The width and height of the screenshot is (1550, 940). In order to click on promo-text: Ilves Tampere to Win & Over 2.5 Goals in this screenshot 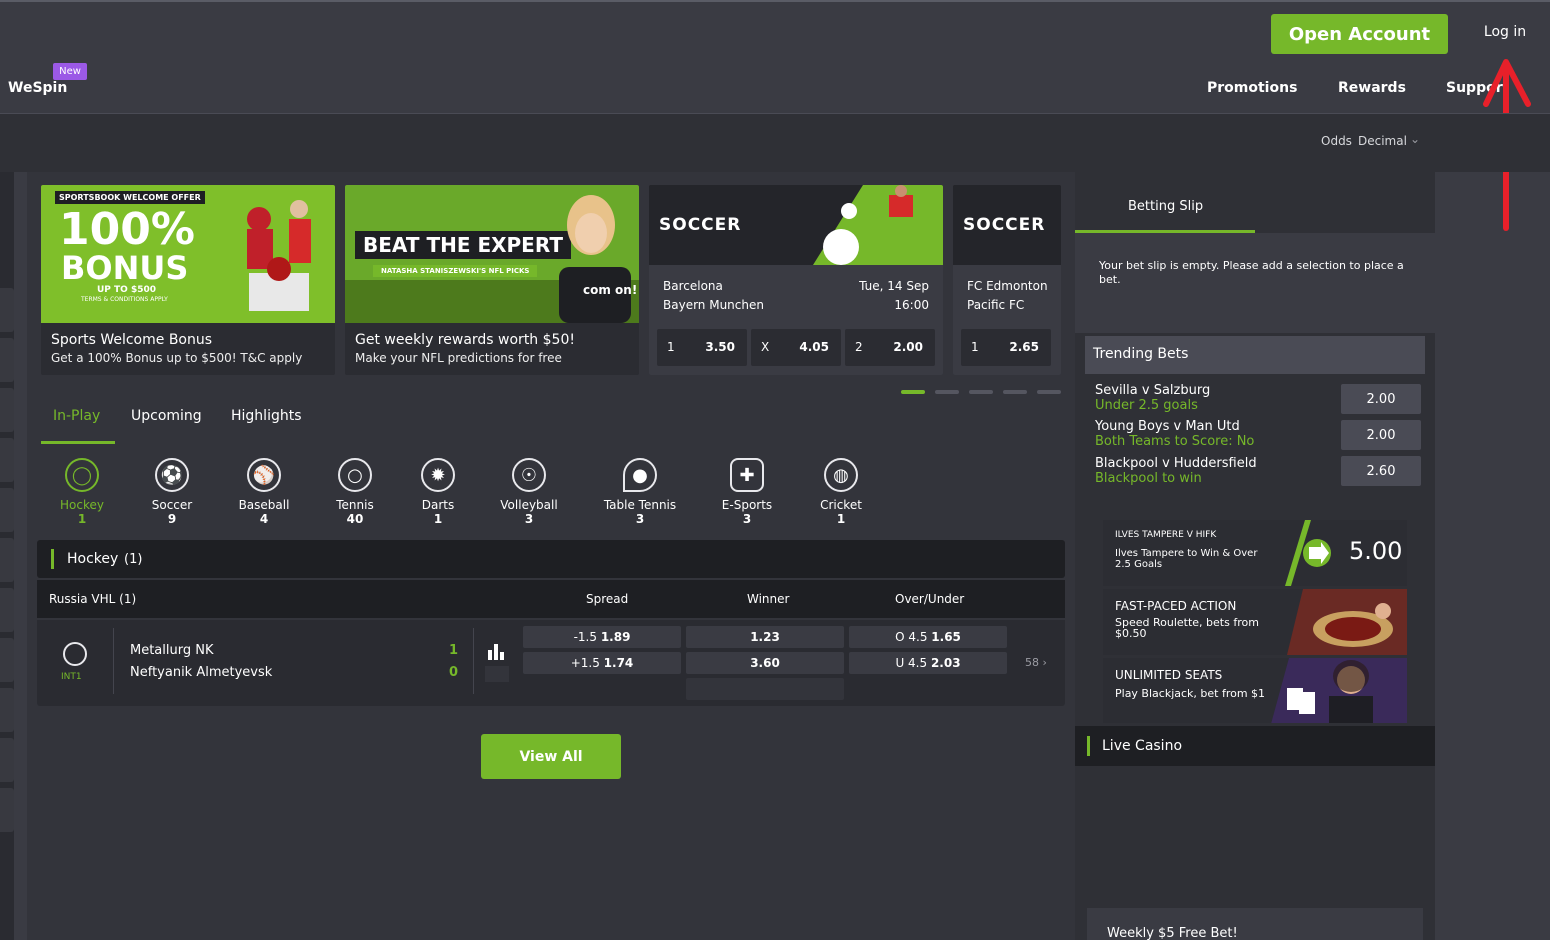, I will do `click(1186, 559)`.